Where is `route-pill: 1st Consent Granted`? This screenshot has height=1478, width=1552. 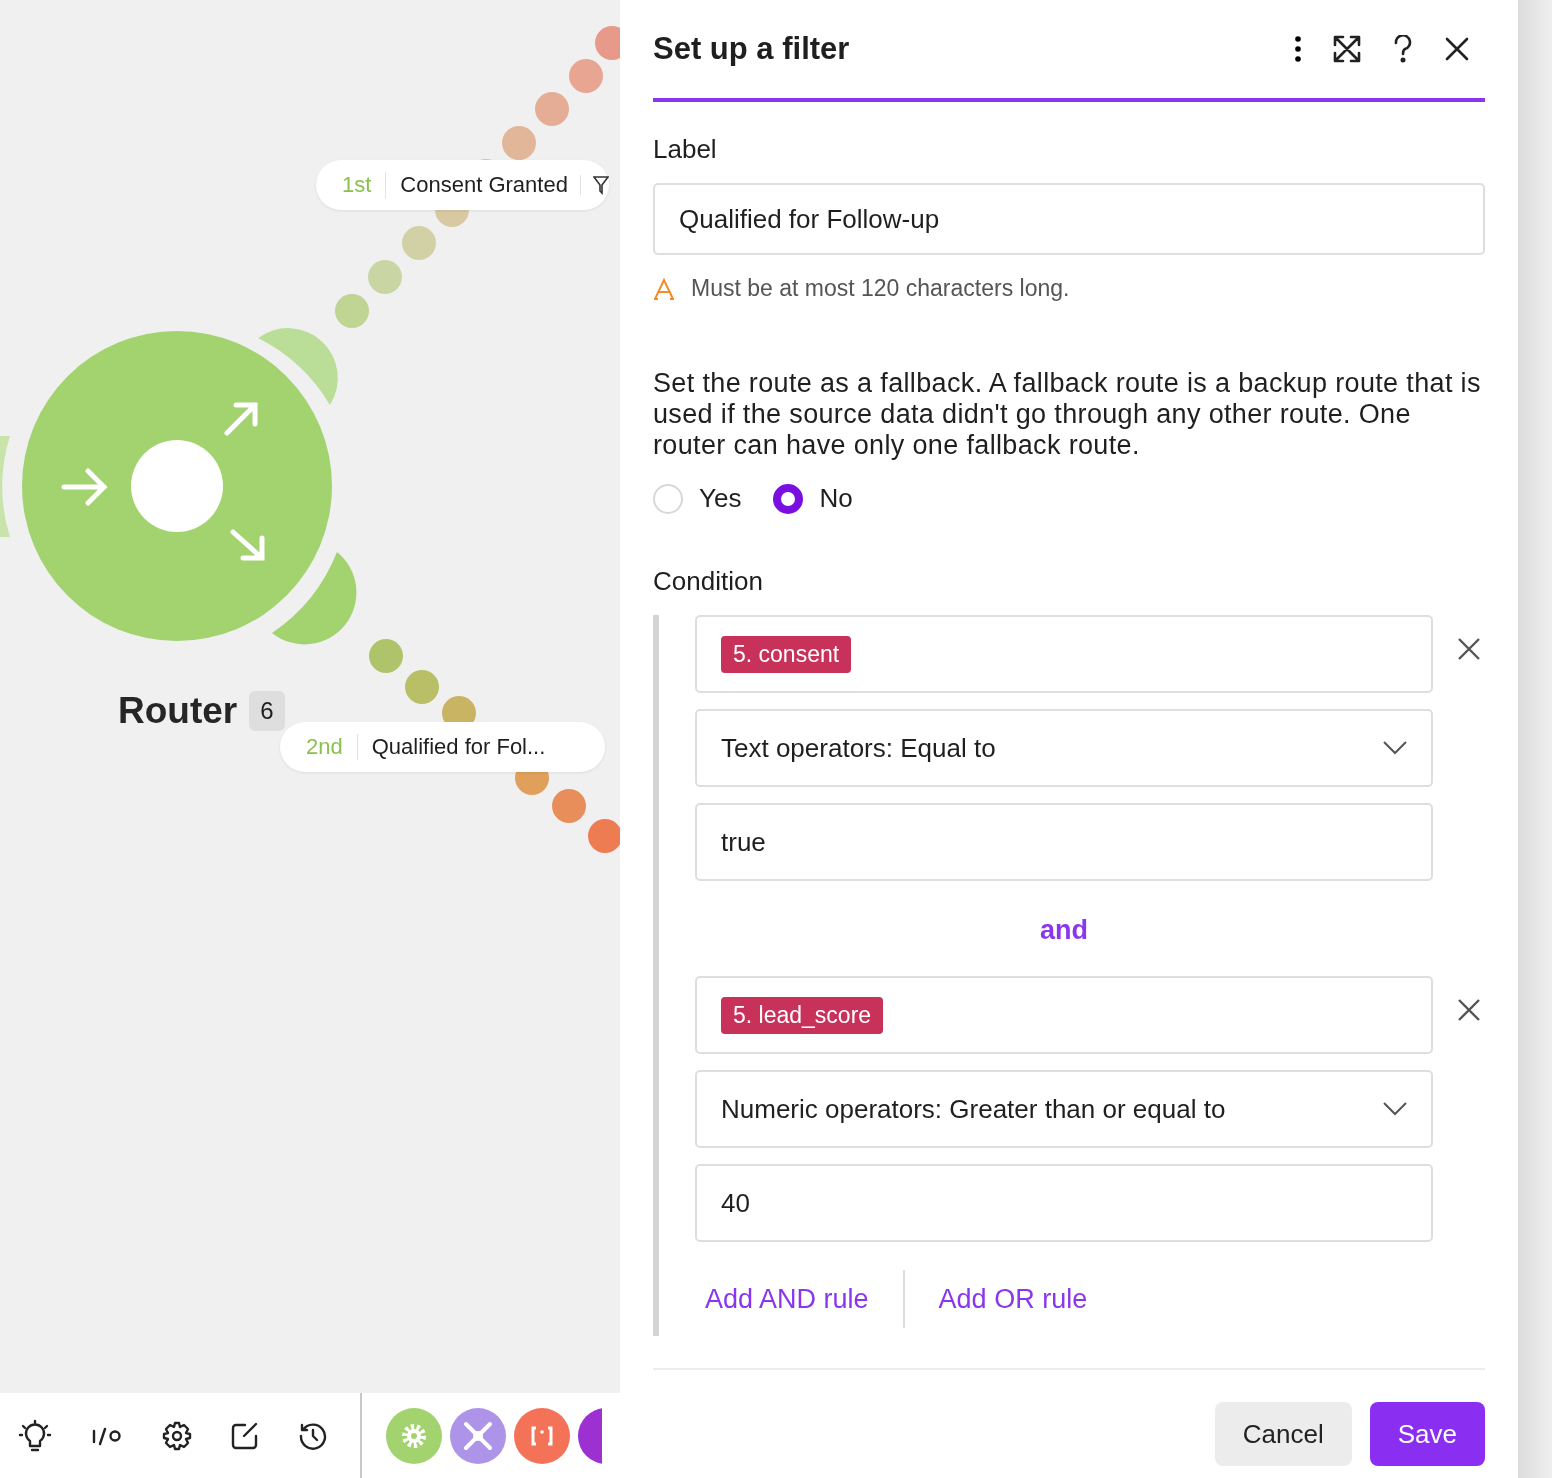
route-pill: 1st Consent Granted is located at coordinates (462, 185).